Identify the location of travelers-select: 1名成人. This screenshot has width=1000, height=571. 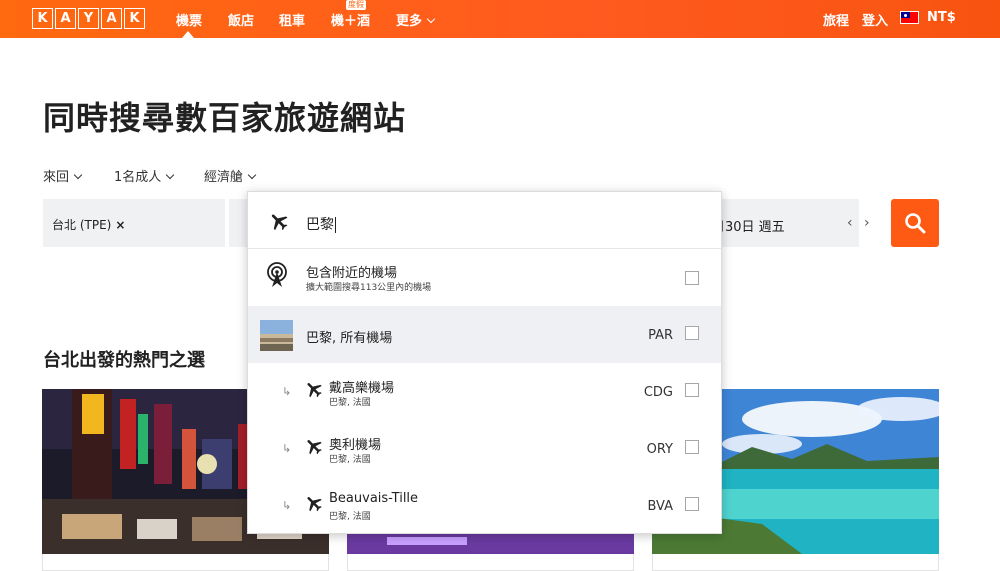
(144, 175).